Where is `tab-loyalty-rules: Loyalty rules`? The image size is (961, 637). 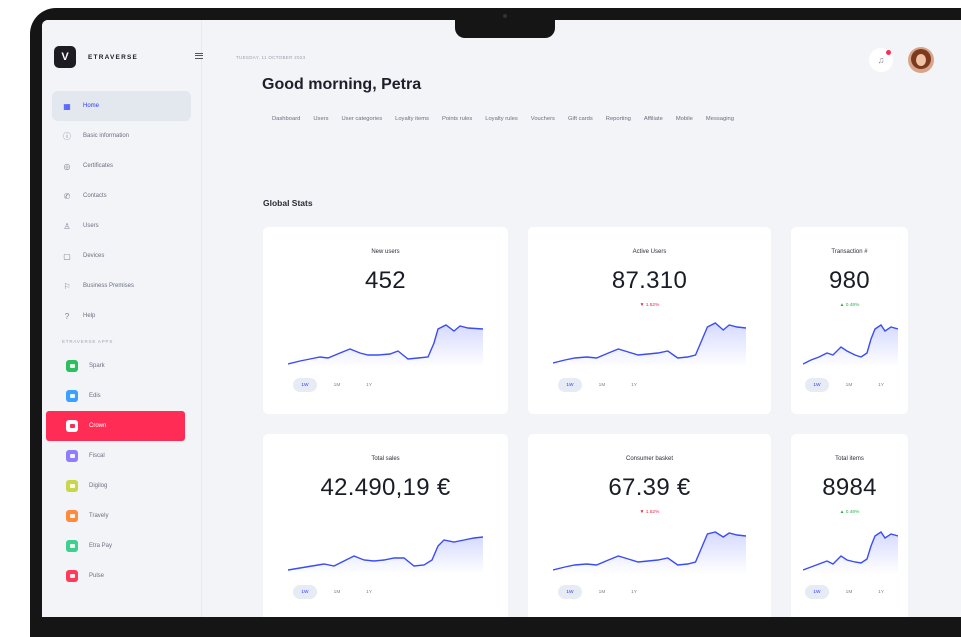 tab-loyalty-rules: Loyalty rules is located at coordinates (501, 119).